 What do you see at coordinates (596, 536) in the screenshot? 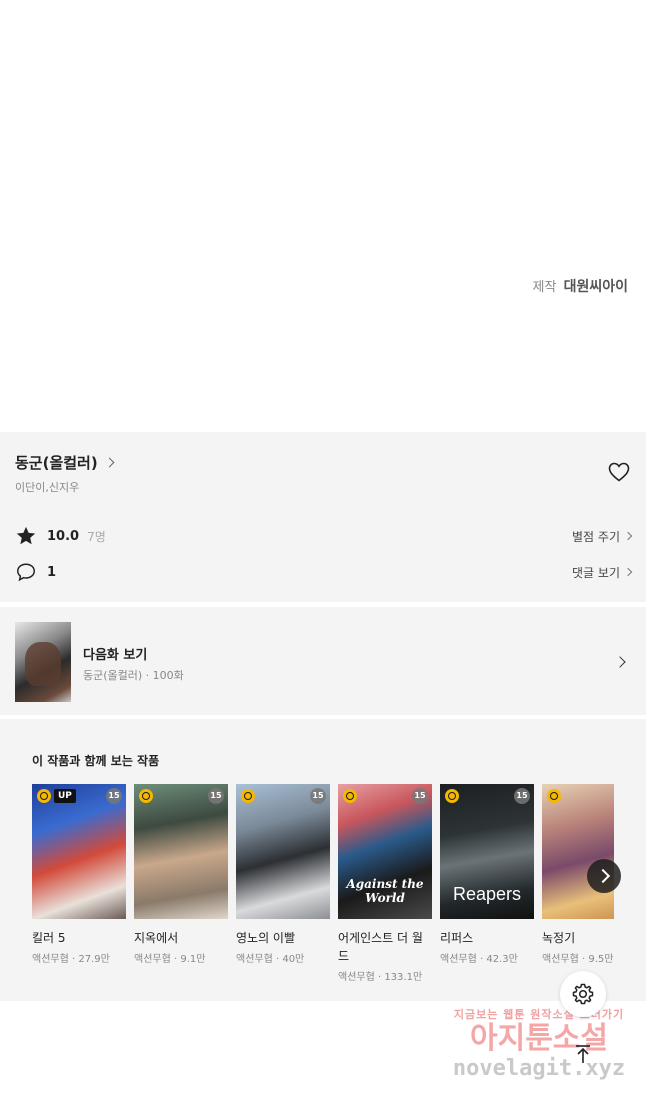
I see `rate-button-label: 별점 주기` at bounding box center [596, 536].